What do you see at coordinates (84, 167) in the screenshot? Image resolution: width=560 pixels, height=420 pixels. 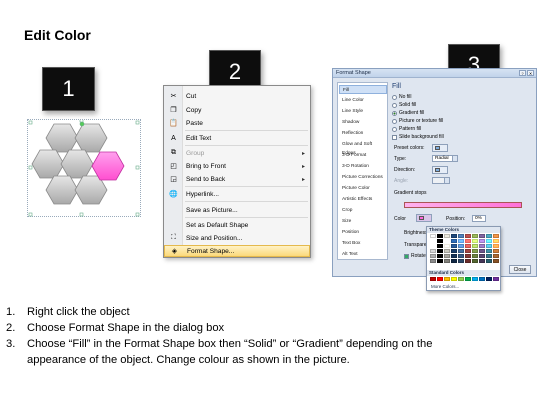 I see `selected-hexagon-group` at bounding box center [84, 167].